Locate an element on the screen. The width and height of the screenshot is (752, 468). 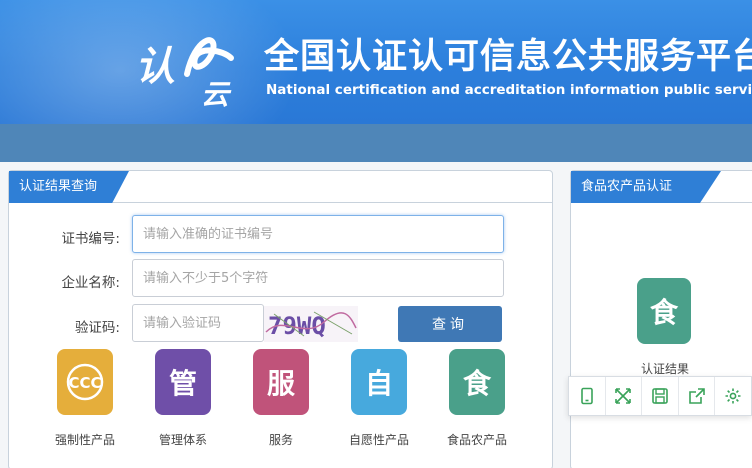
floating-toolbar is located at coordinates (660, 396).